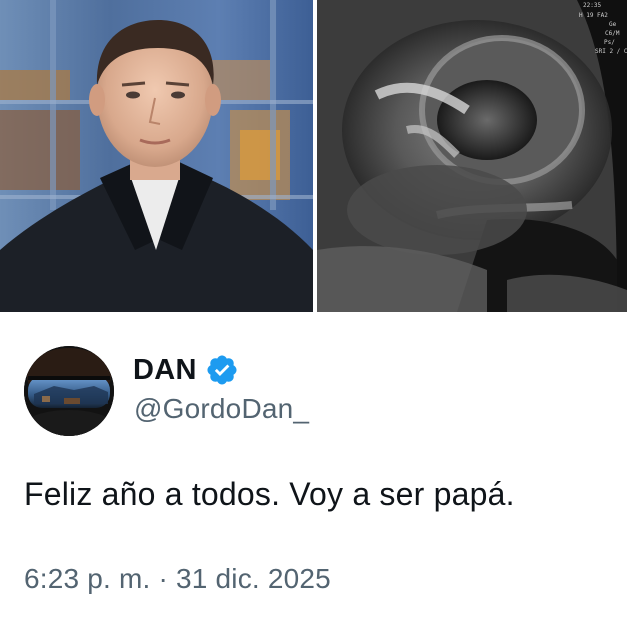 The height and width of the screenshot is (633, 627). What do you see at coordinates (613, 24) in the screenshot?
I see `svg-text: Ge` at bounding box center [613, 24].